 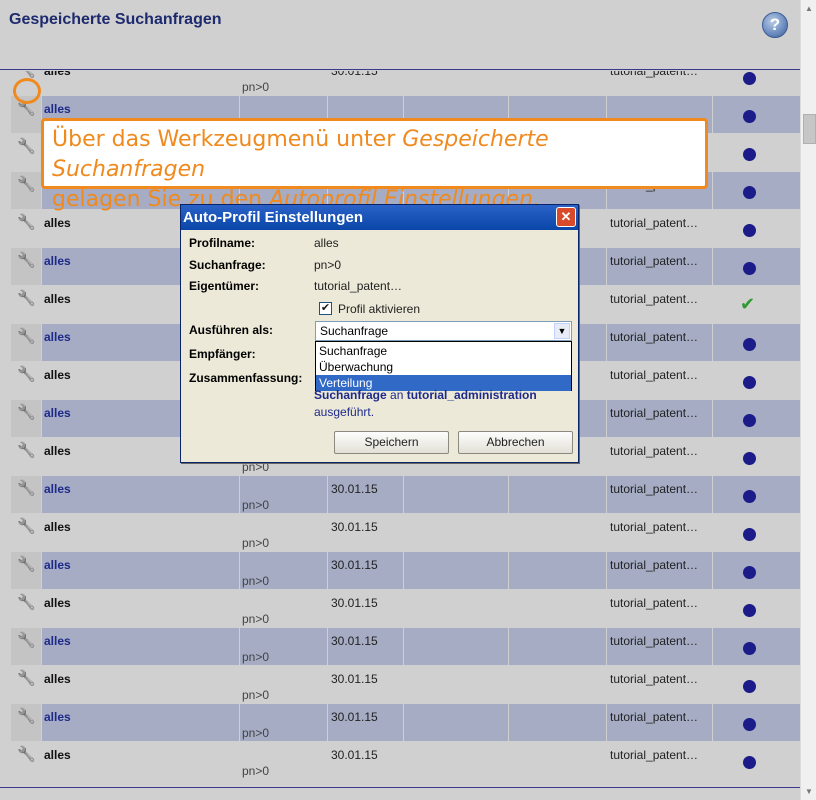 What do you see at coordinates (443, 351) in the screenshot?
I see `option-suchanfrage: Suchanfrage` at bounding box center [443, 351].